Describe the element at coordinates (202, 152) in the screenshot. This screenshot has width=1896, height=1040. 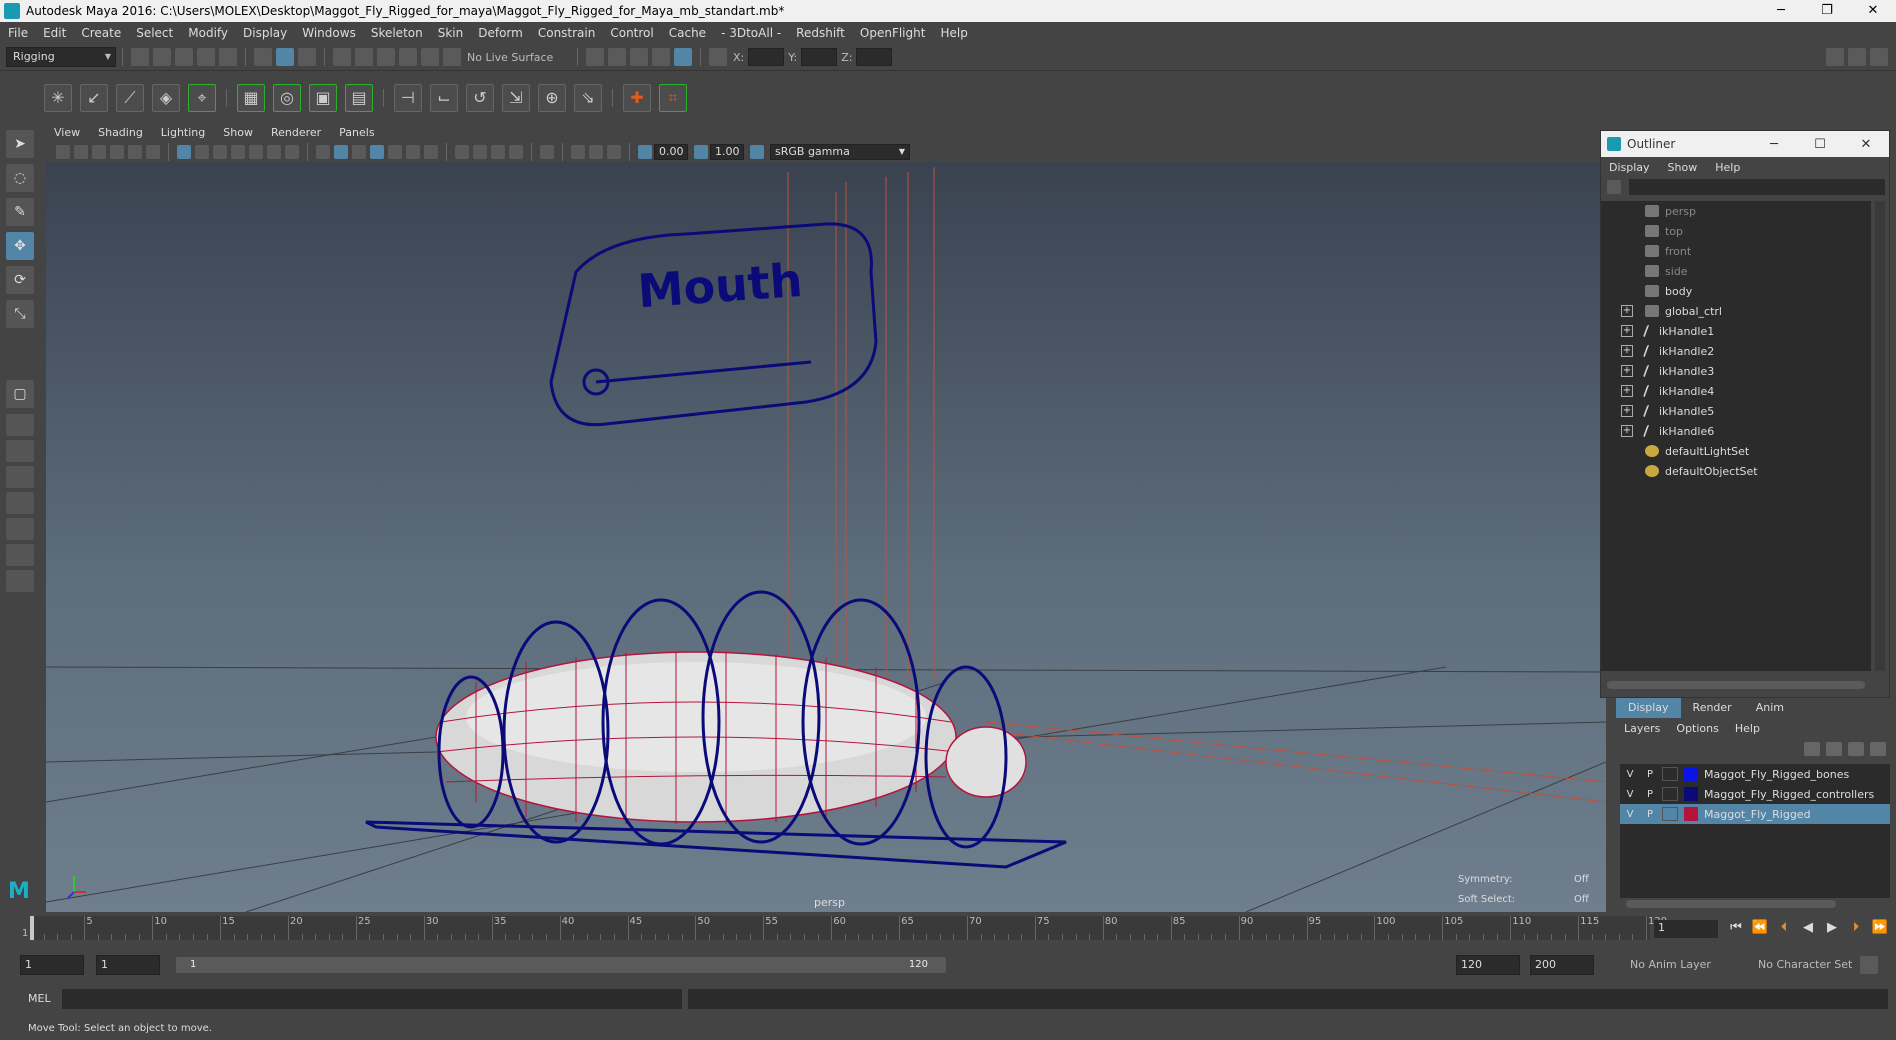
I see `film-gate-icon` at that location.